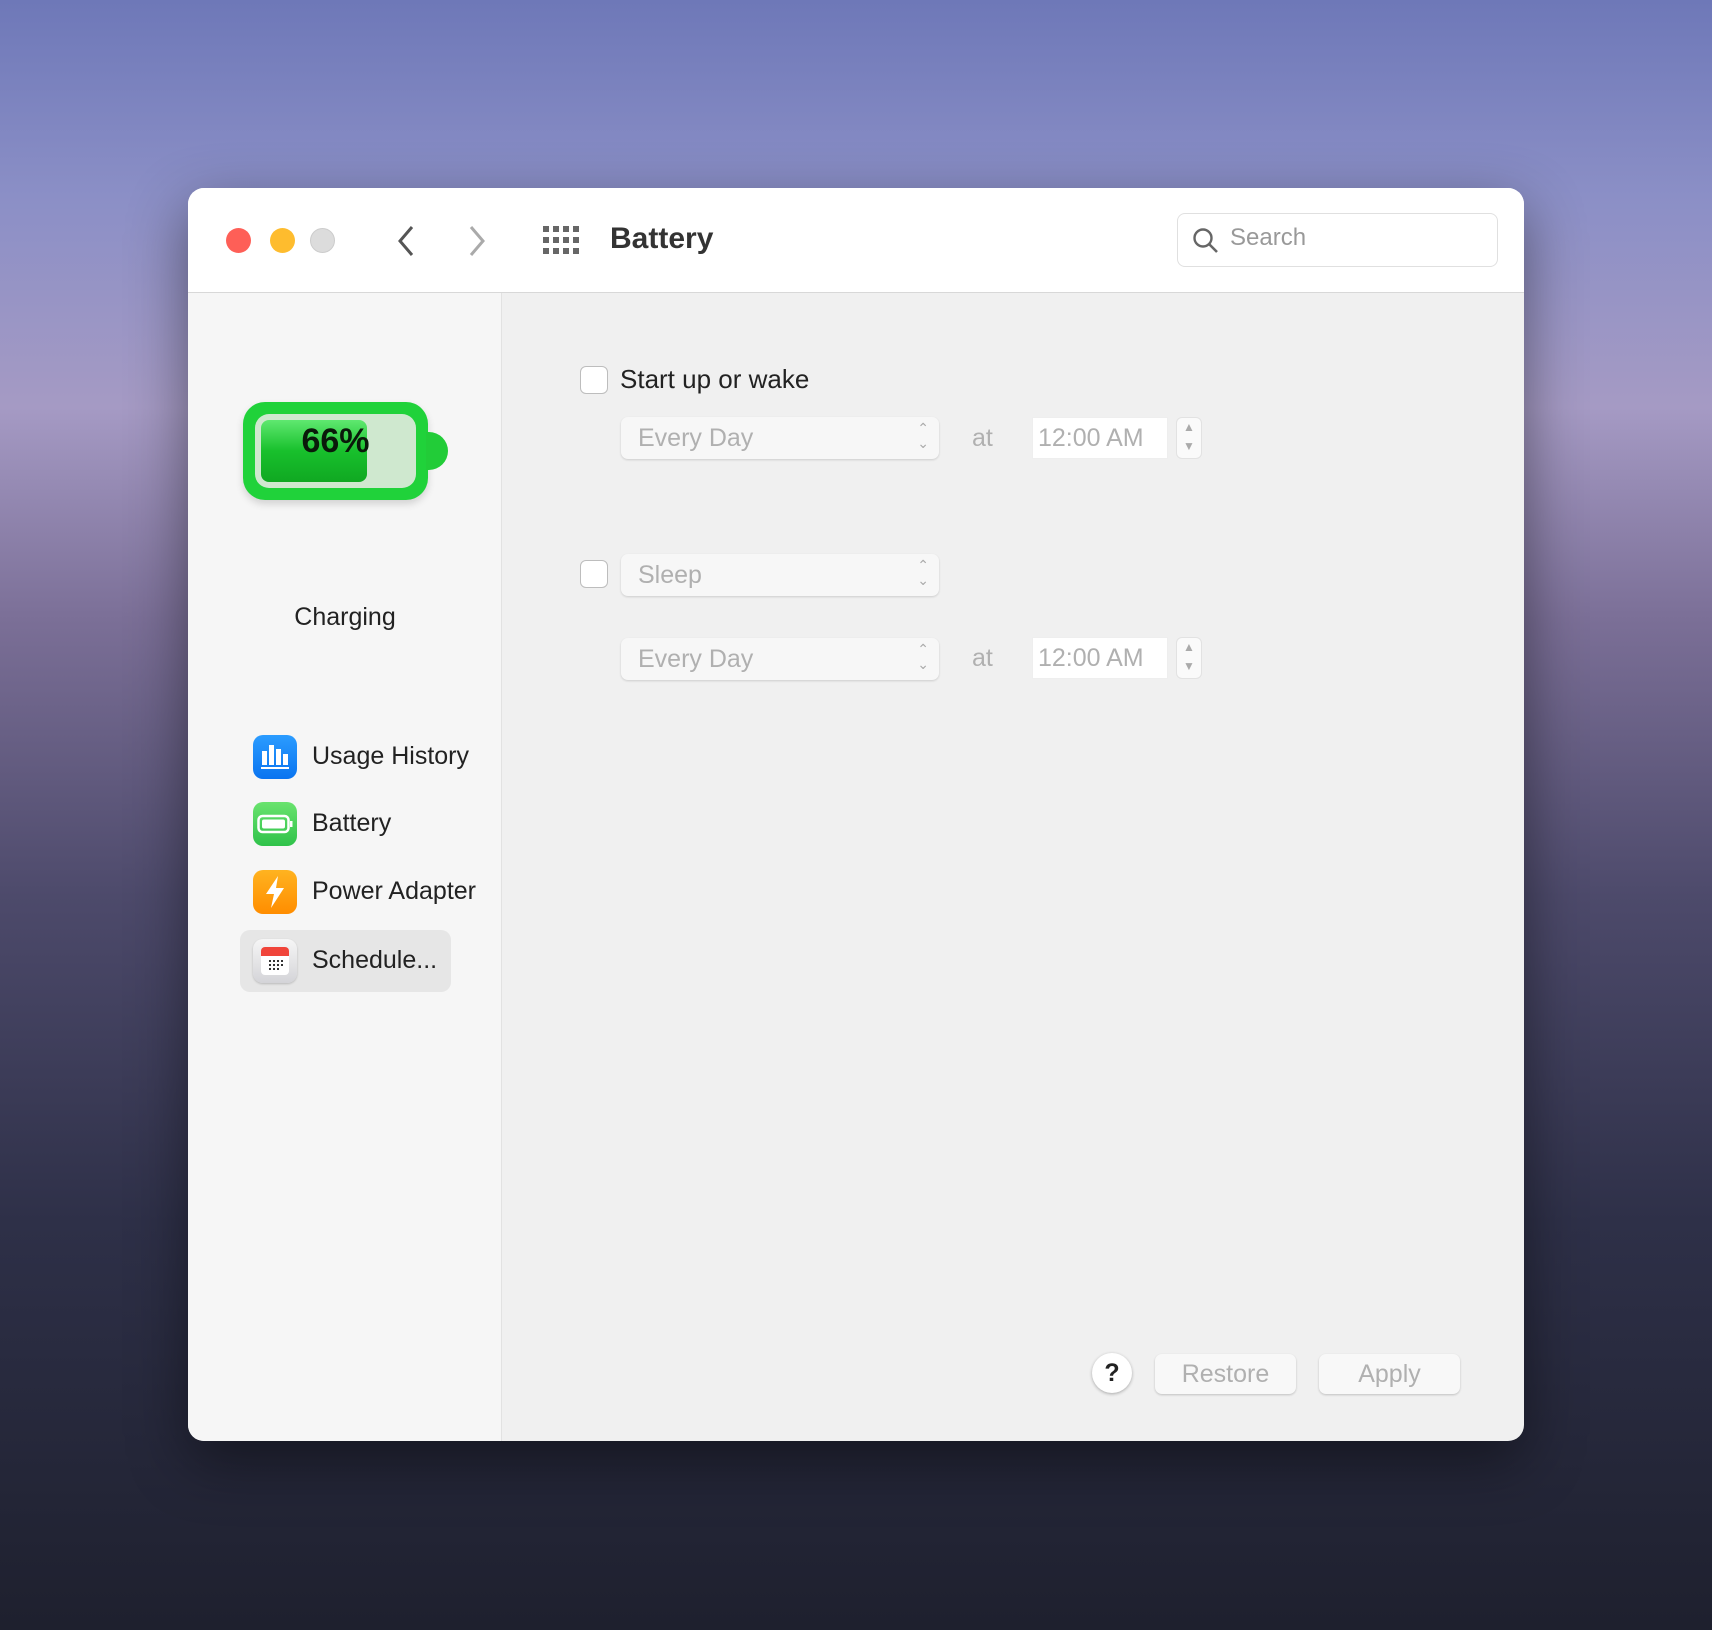 The width and height of the screenshot is (1712, 1630). What do you see at coordinates (1355, 238) in the screenshot?
I see `search-input` at bounding box center [1355, 238].